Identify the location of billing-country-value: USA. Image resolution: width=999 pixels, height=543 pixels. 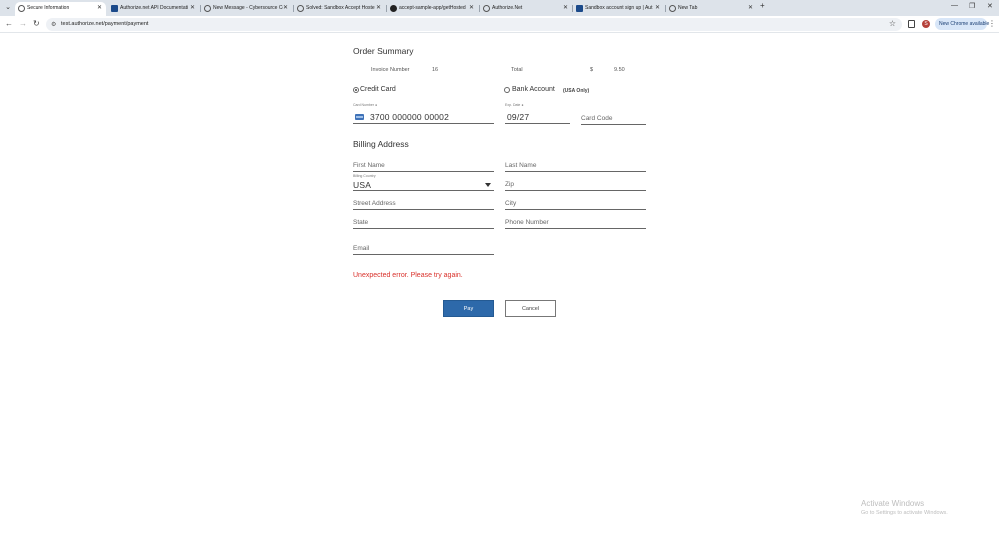
(362, 185).